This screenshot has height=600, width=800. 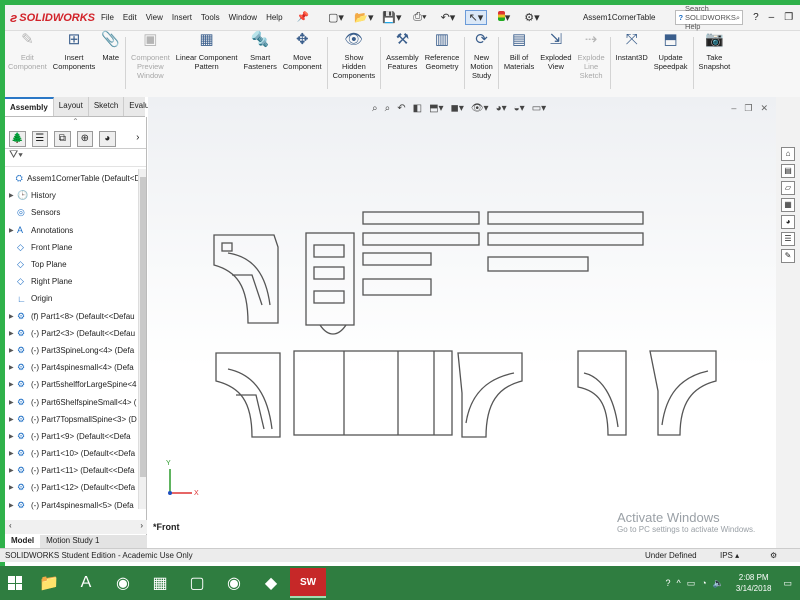 I want to click on tree-item: ◇ Top Plane, so click(x=75, y=264).